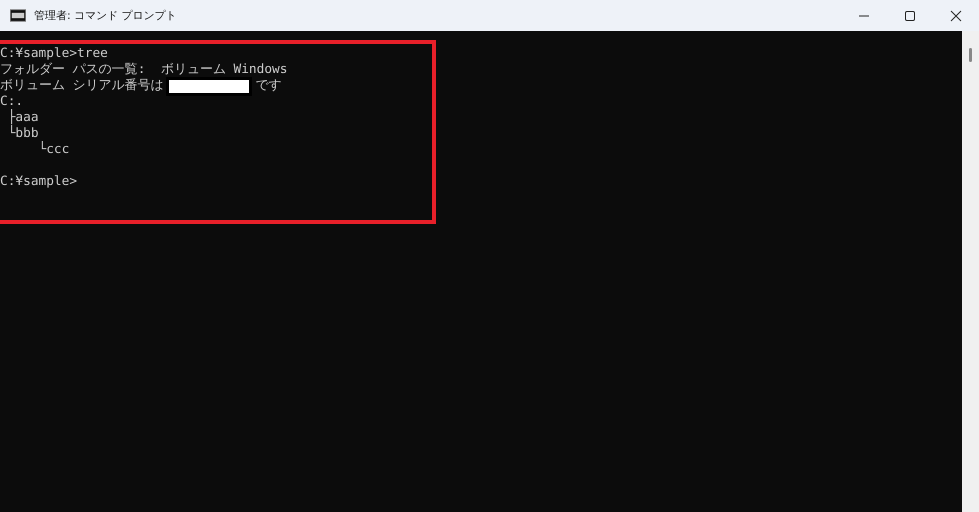  I want to click on console-line: └ccc, so click(54, 150).